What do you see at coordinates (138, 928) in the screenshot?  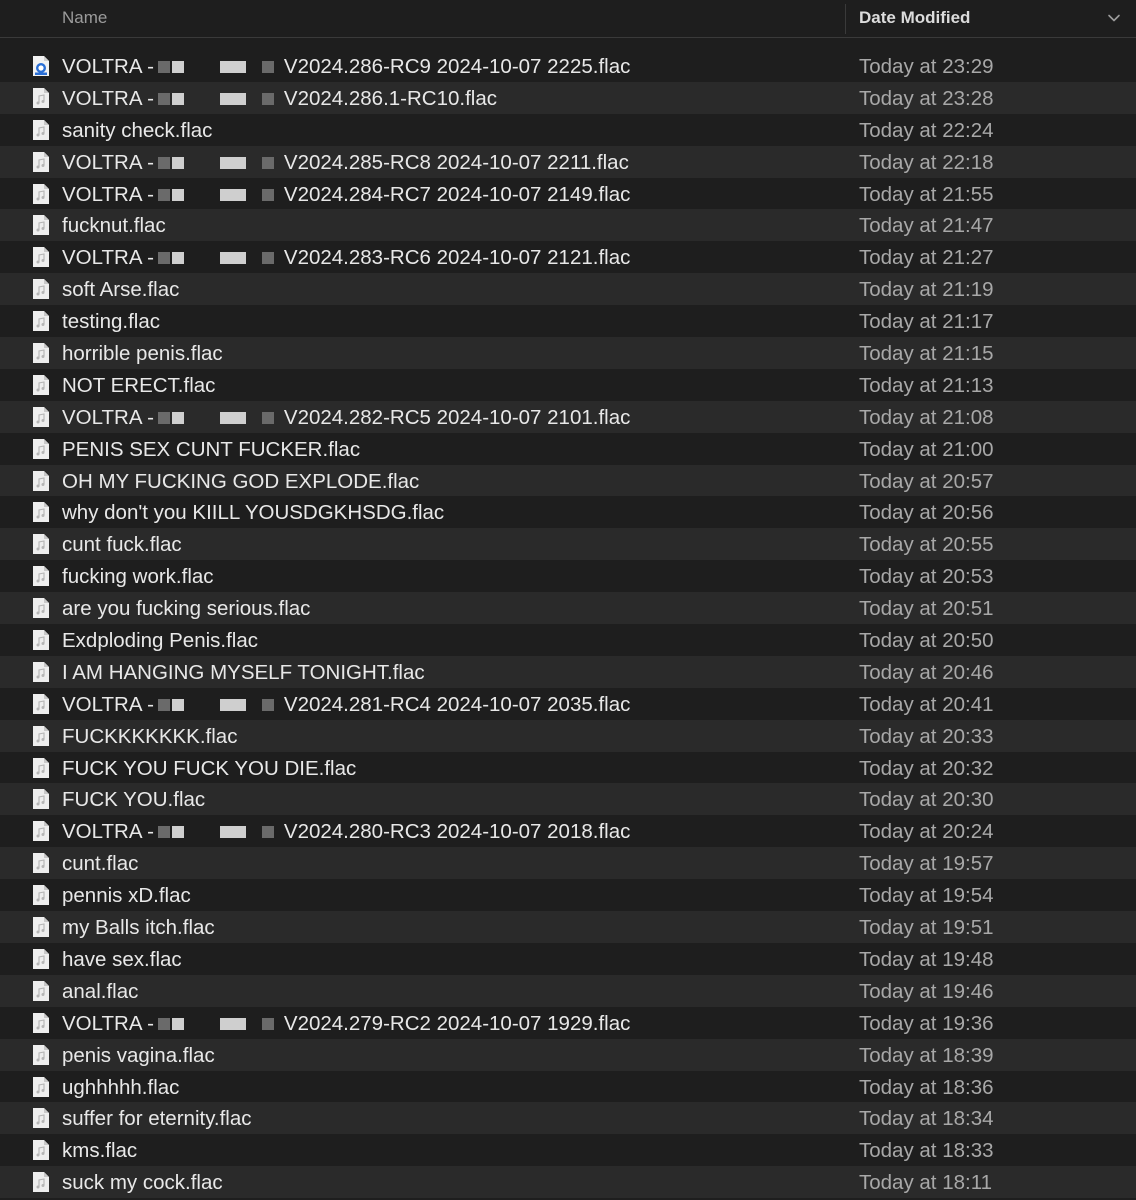 I see `file-name: my Balls itch.flac` at bounding box center [138, 928].